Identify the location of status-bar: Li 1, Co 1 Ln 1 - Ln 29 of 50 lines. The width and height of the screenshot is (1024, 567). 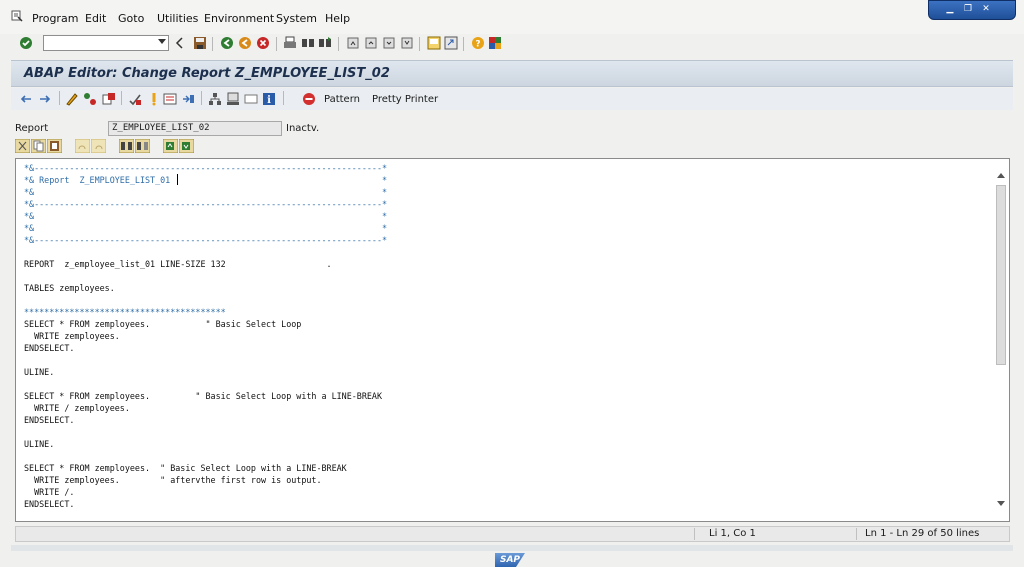
(512, 534).